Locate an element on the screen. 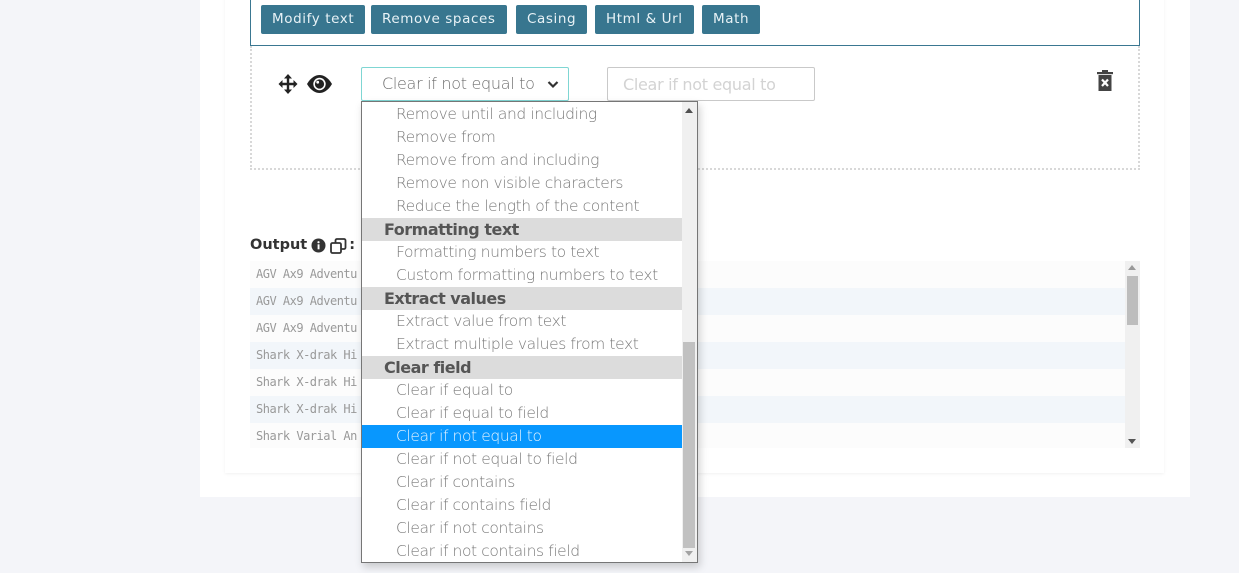 This screenshot has width=1239, height=573. dropdown-option: Clear if equal to field is located at coordinates (522, 413).